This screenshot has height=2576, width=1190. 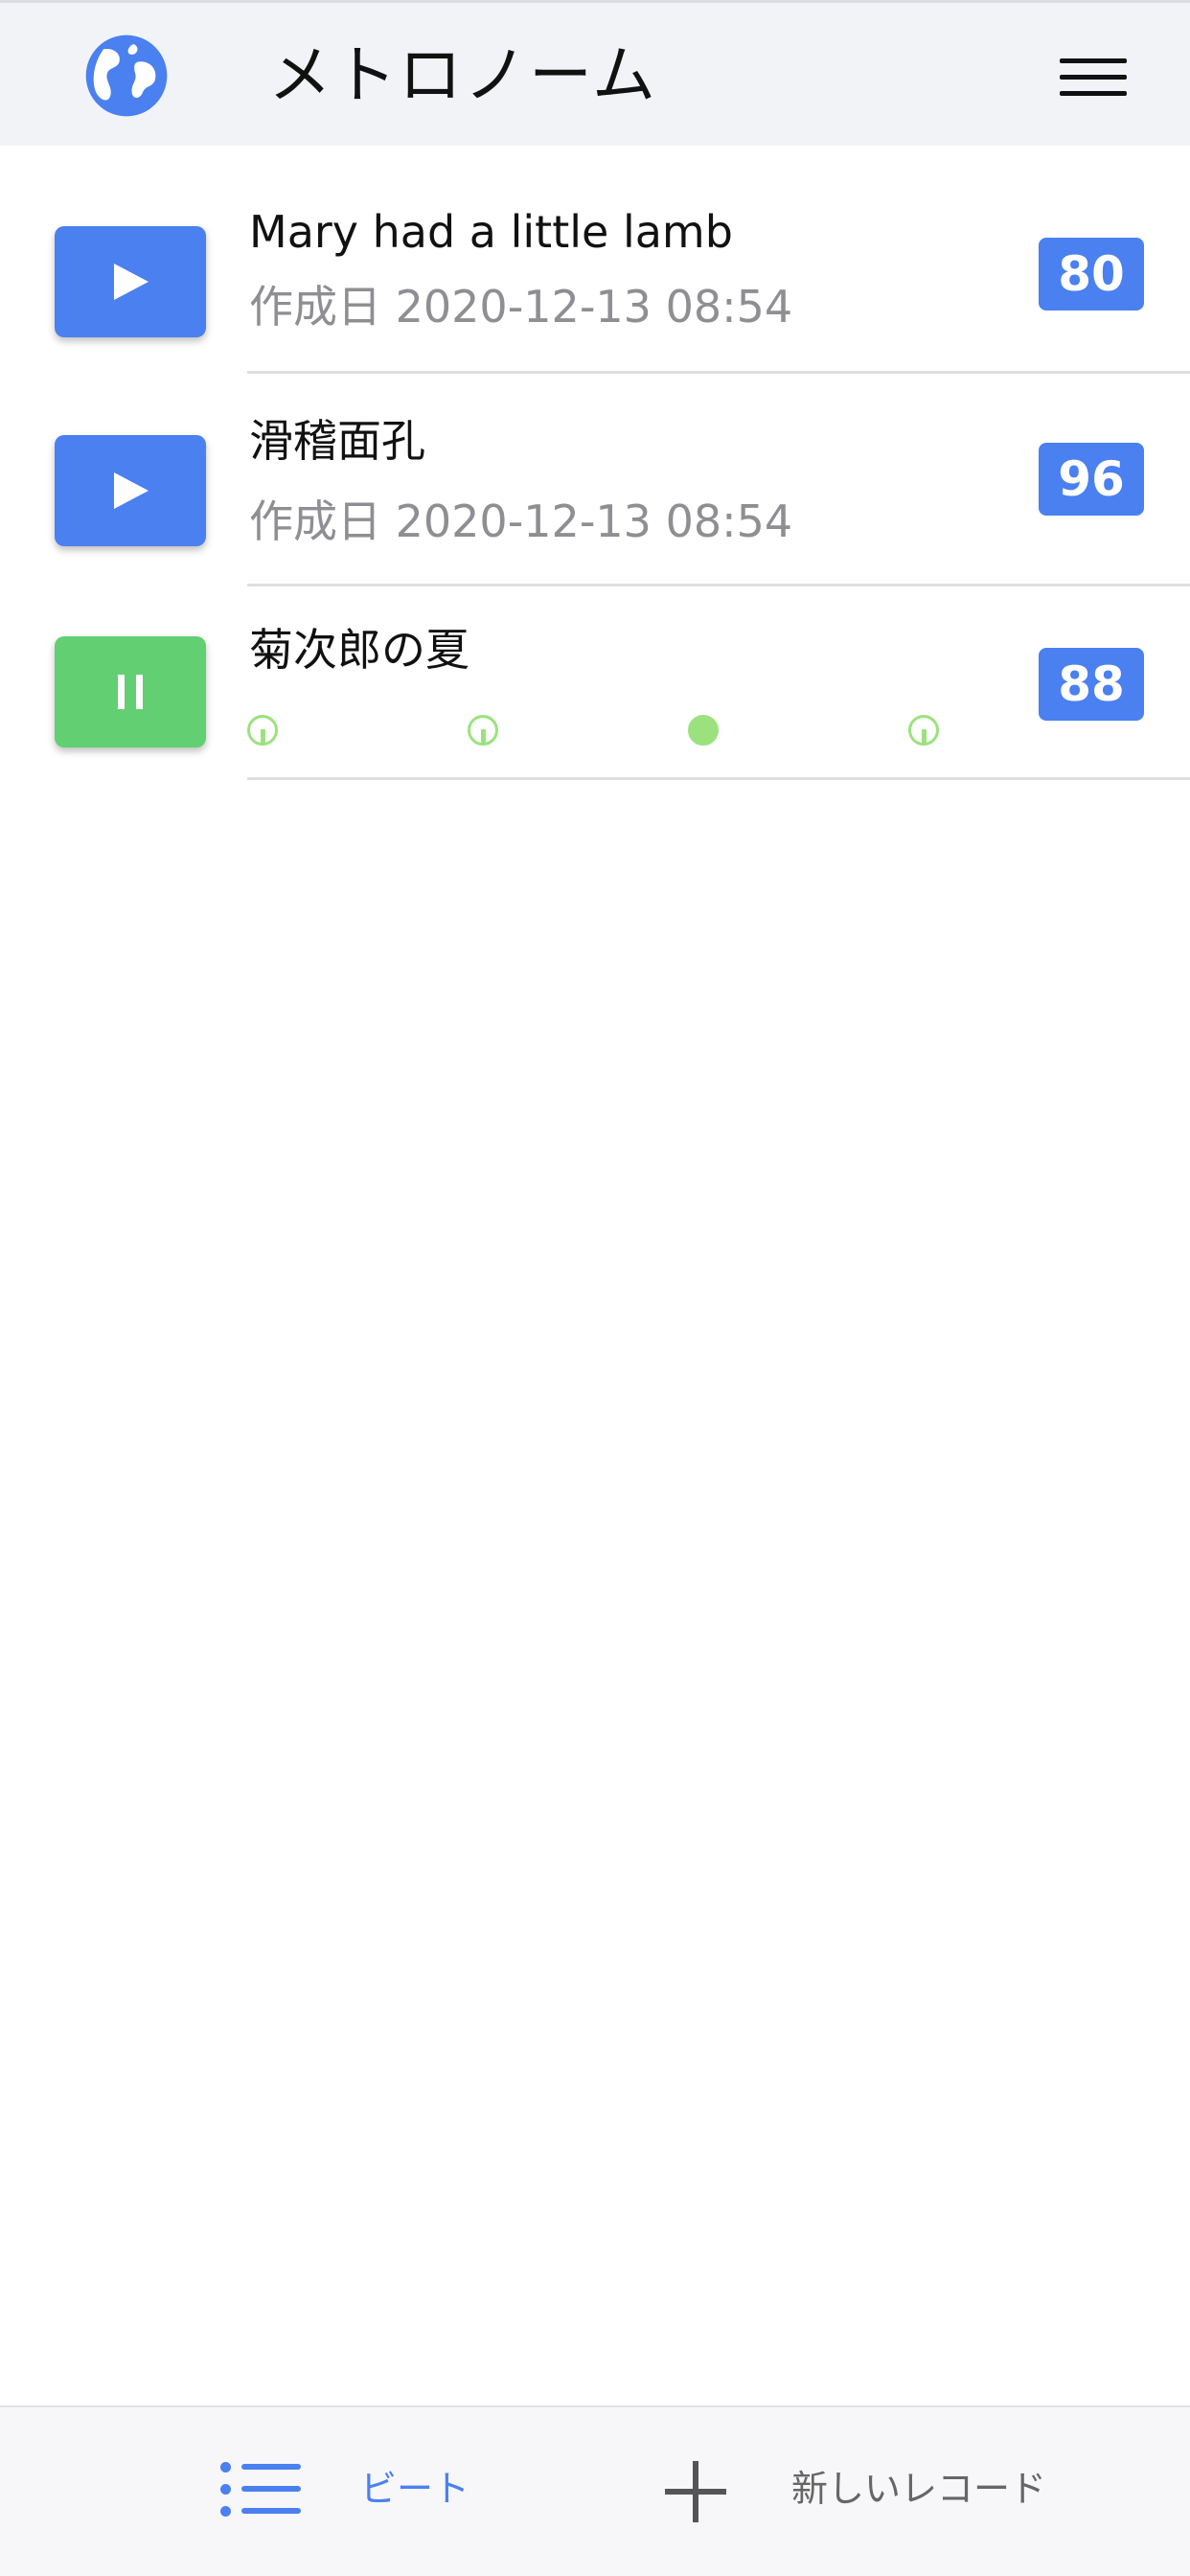 I want to click on tab-new-record: 新しいレコード, so click(x=870, y=2491).